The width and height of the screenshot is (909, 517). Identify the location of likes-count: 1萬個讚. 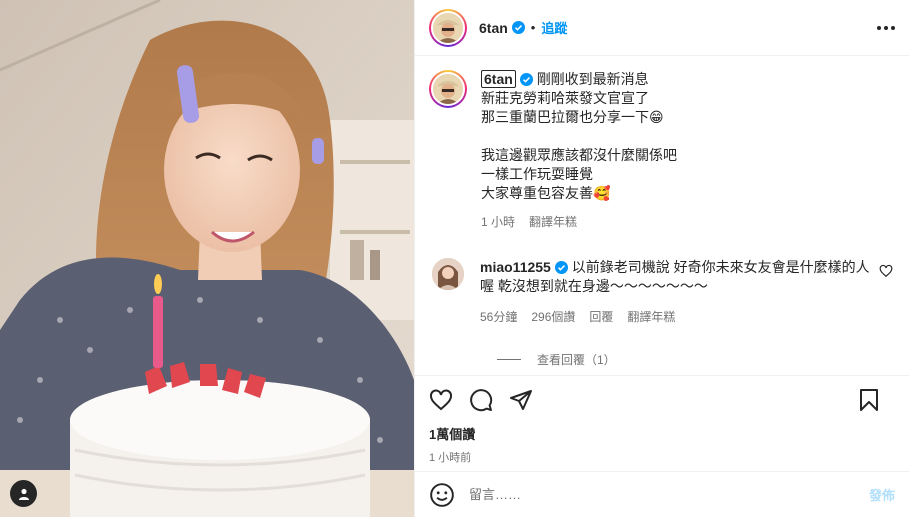
(662, 433).